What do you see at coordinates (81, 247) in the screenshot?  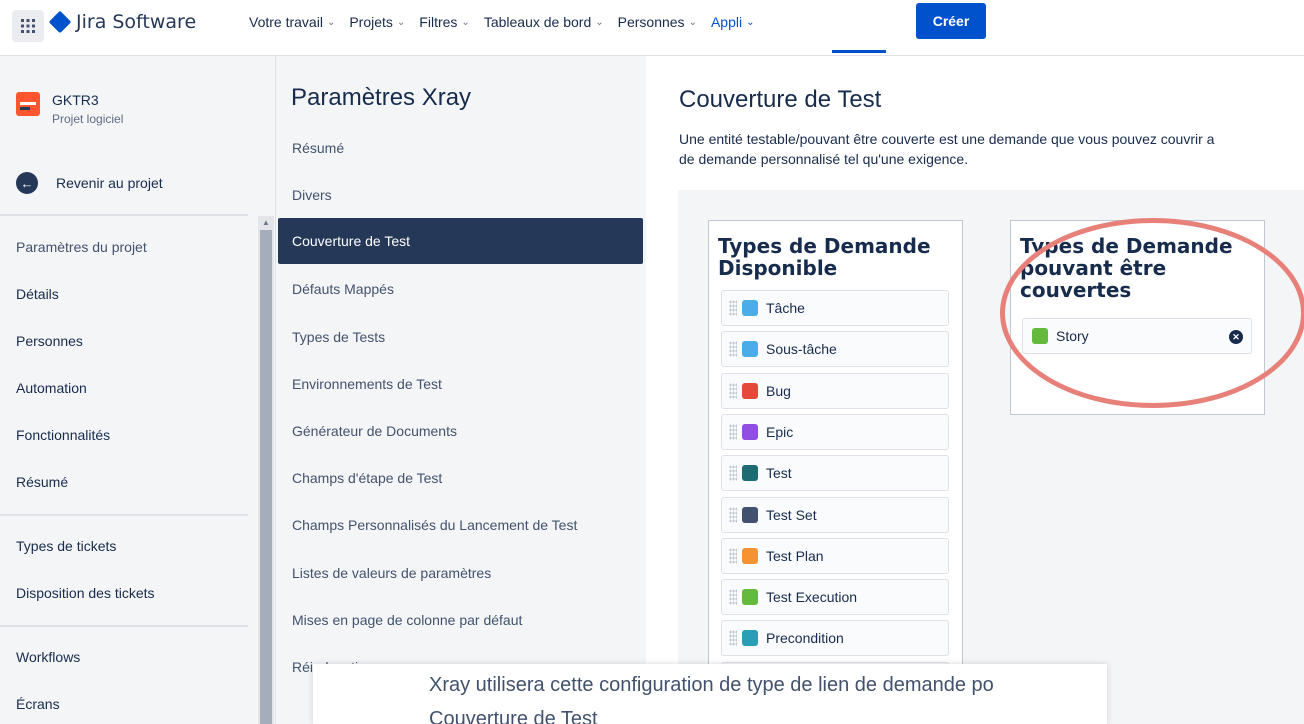 I see `sidebar-section-title: Paramètres du projet` at bounding box center [81, 247].